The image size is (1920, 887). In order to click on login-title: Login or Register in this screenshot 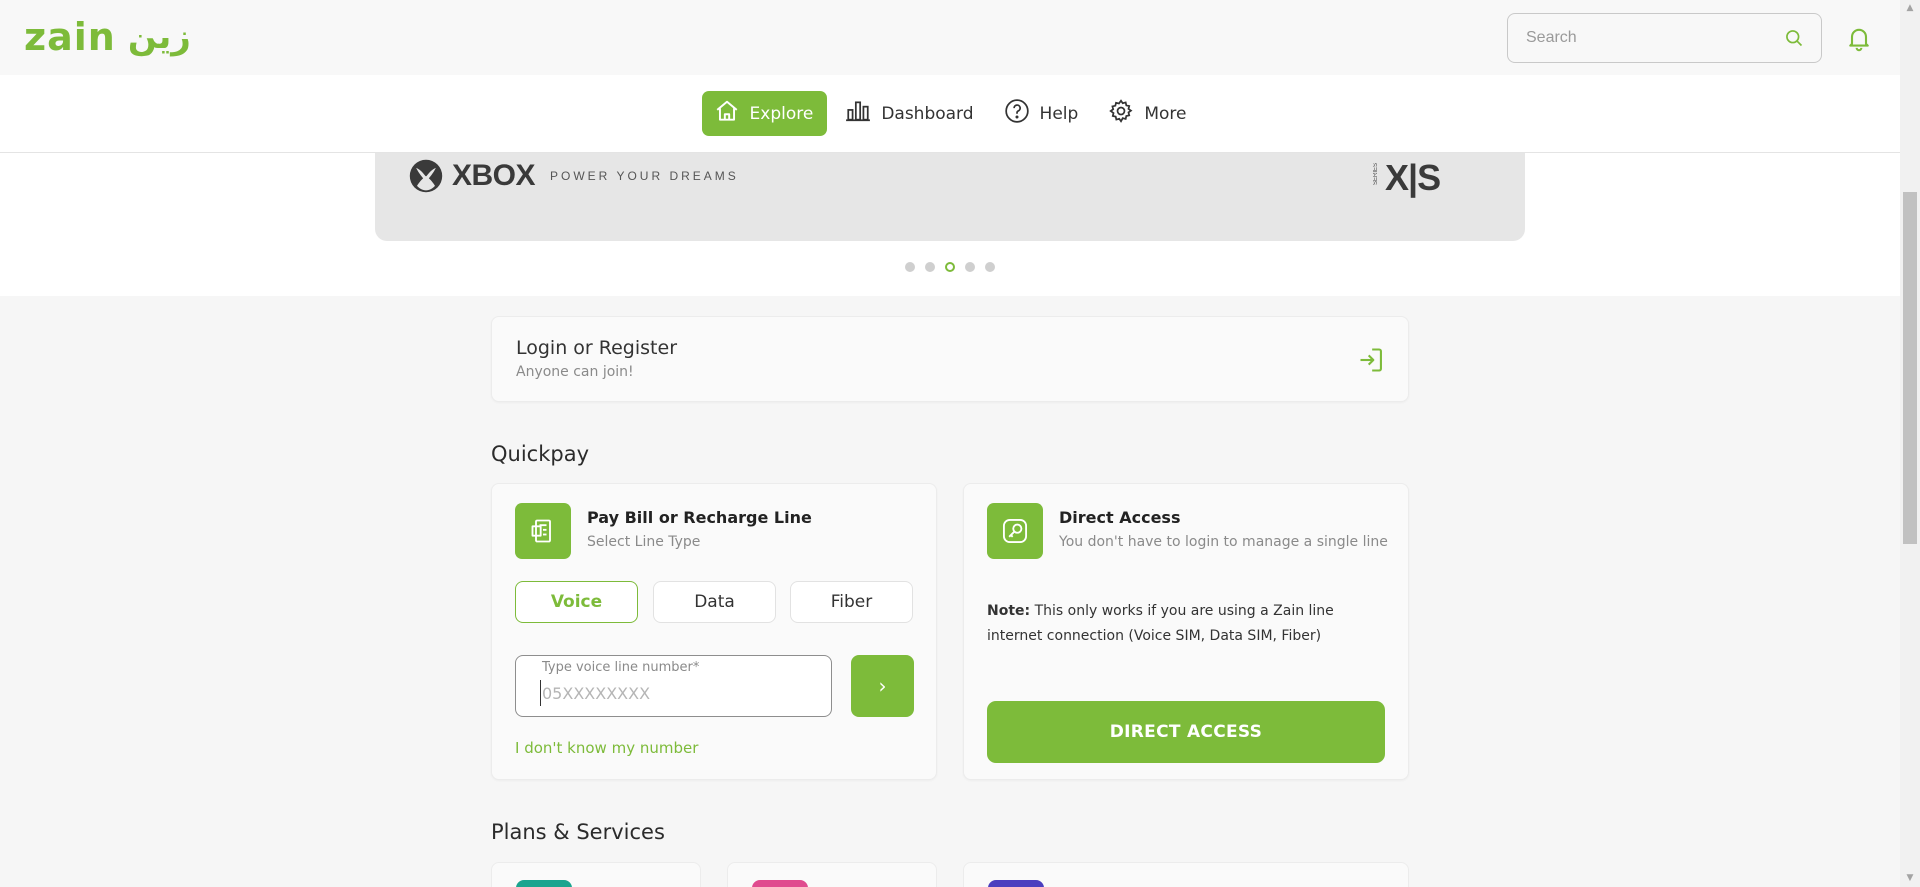, I will do `click(596, 348)`.